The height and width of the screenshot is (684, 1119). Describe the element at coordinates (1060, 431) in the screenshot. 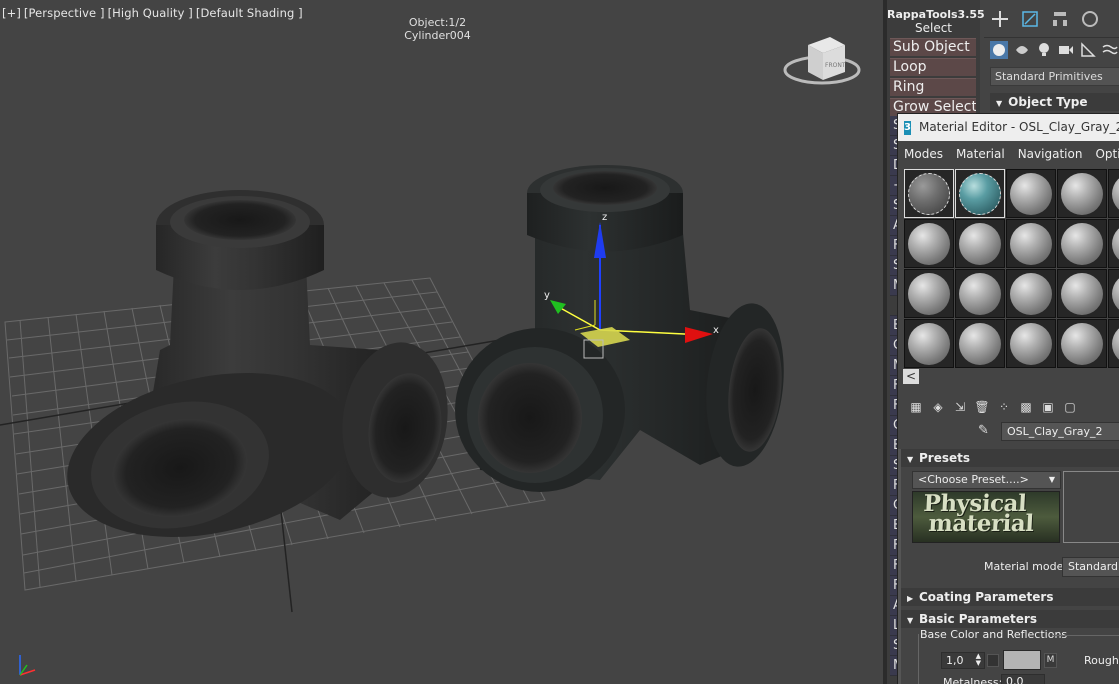

I see `material-name-field: OSL_Clay_Gray_2` at that location.